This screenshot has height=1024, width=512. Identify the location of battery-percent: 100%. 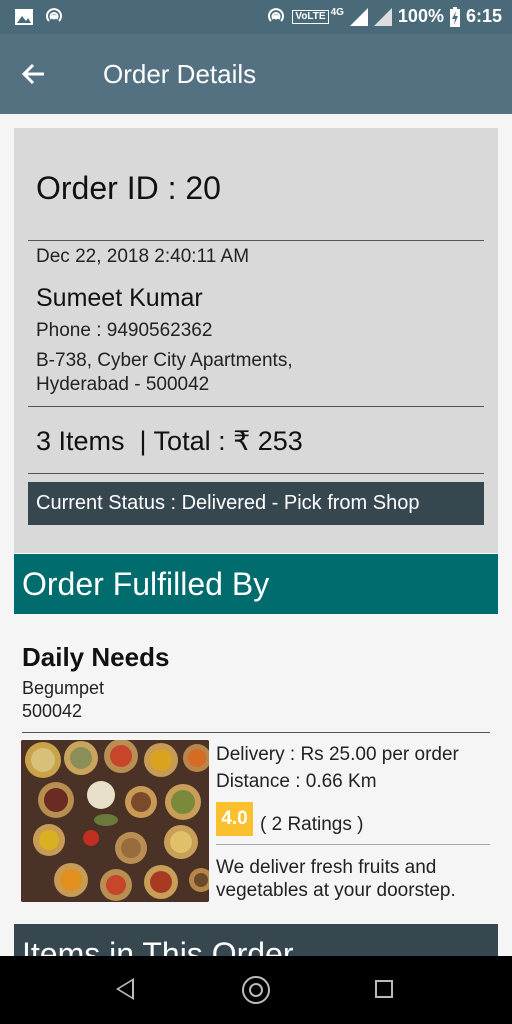
(420, 16).